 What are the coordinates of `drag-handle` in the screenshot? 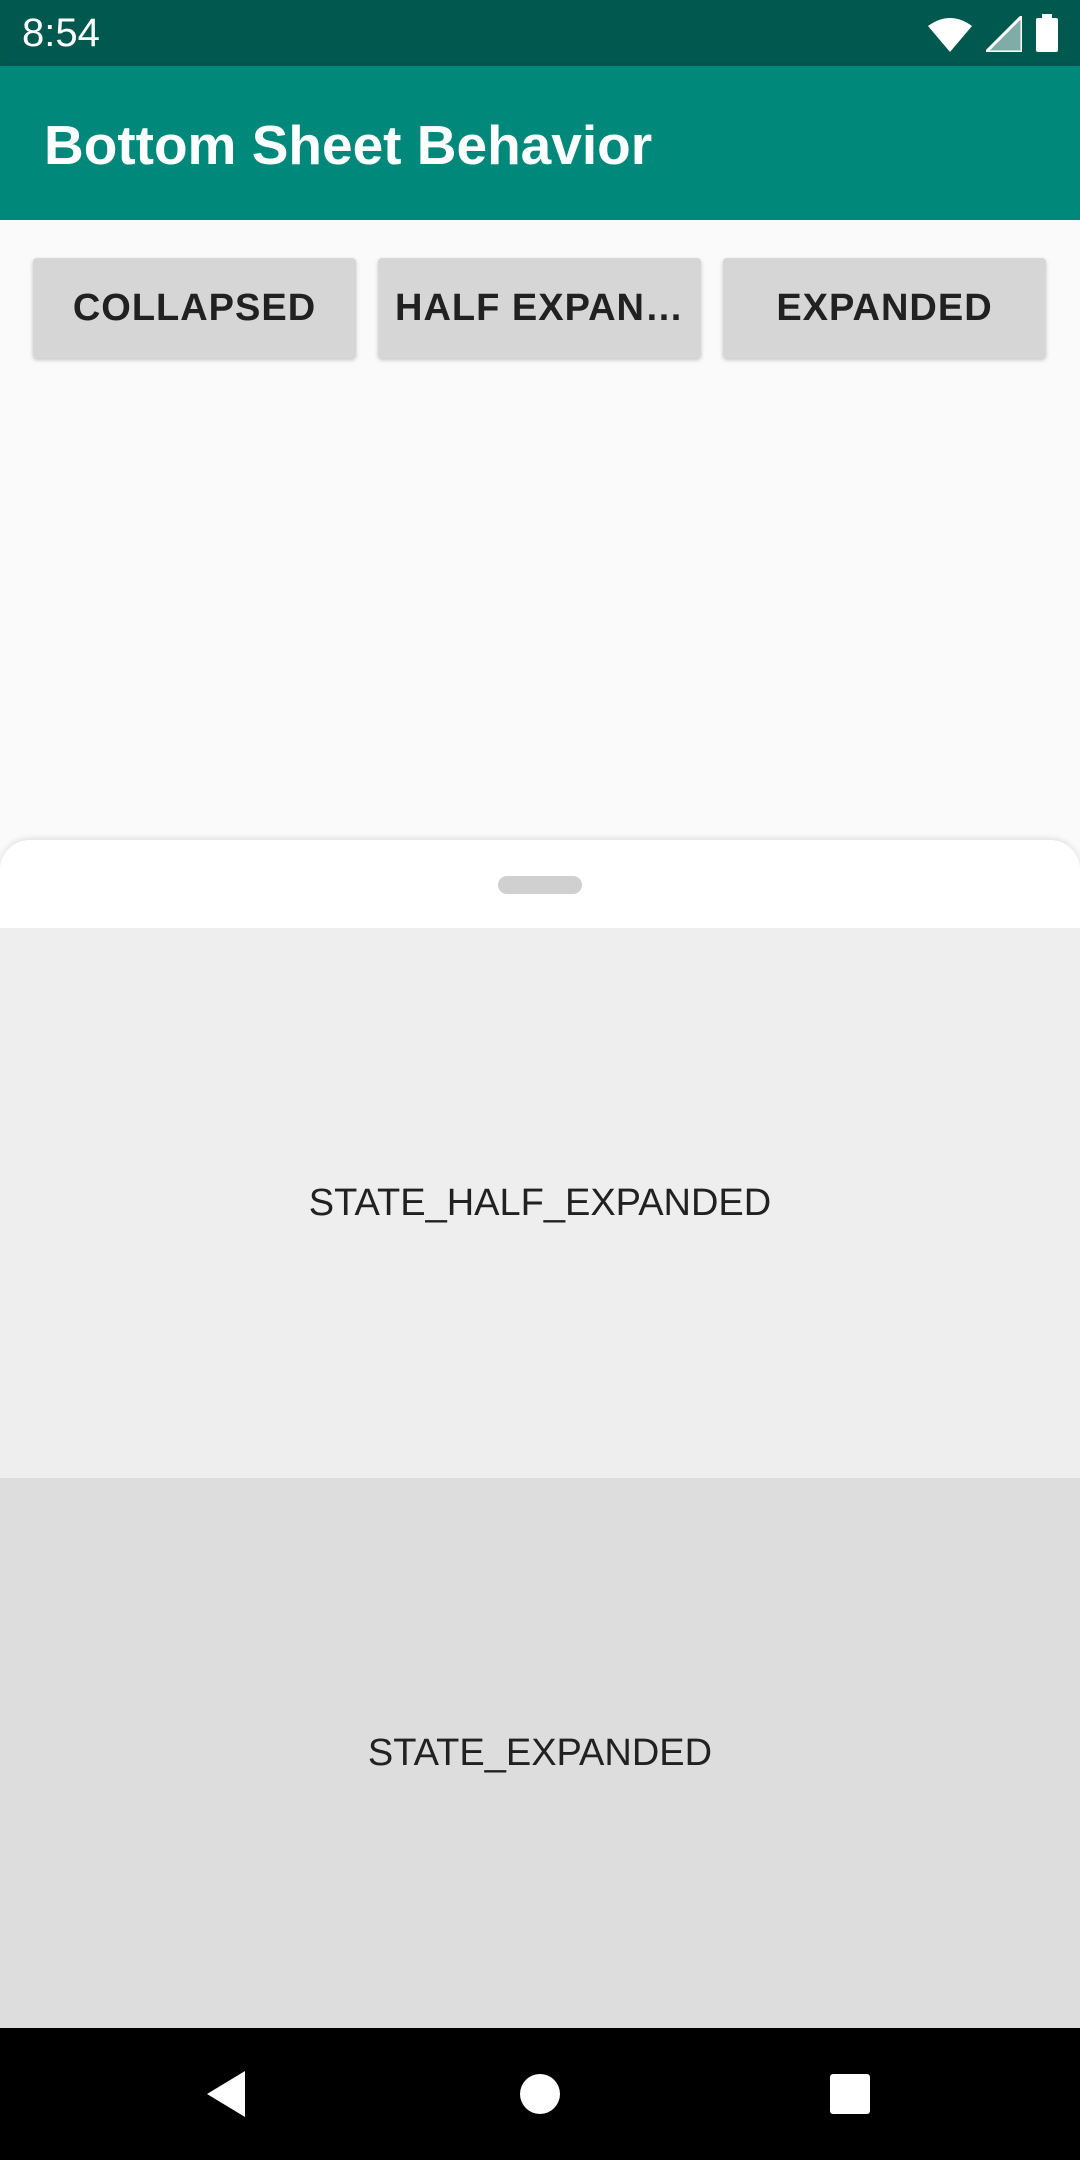 It's located at (540, 885).